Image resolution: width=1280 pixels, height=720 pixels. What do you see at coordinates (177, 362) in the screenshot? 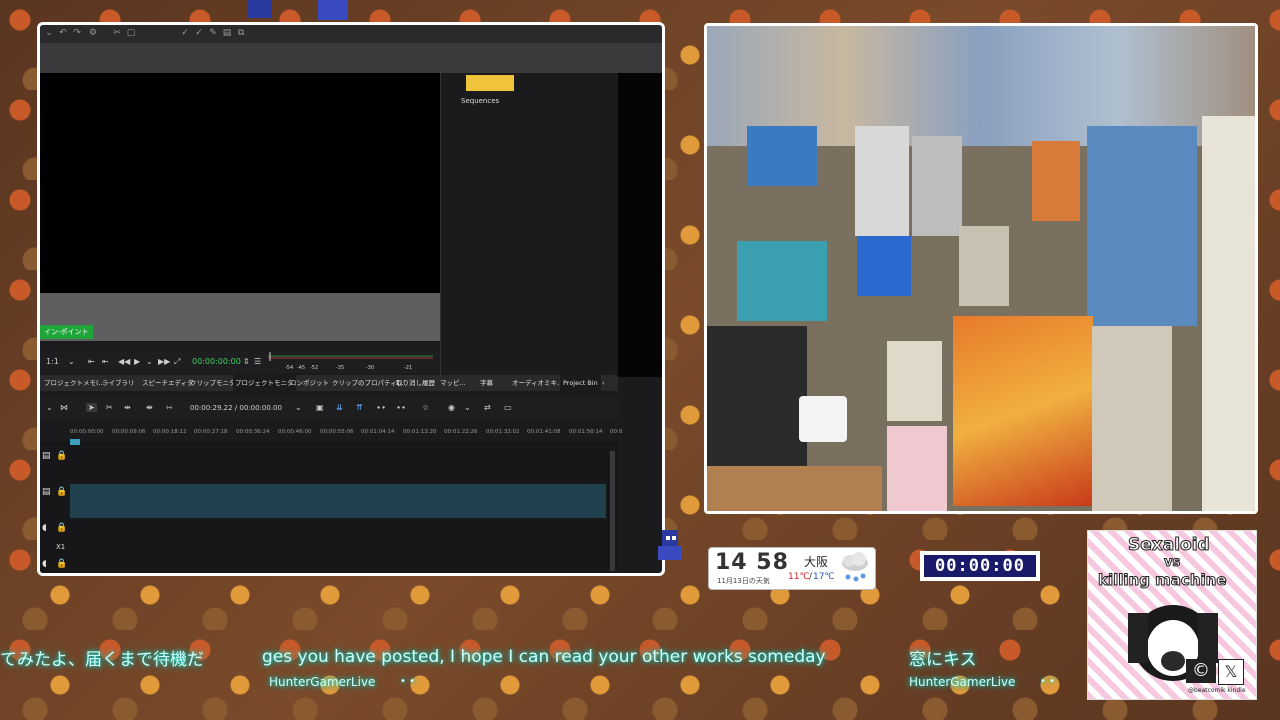
I see `fullscreen-icon: ⤢` at bounding box center [177, 362].